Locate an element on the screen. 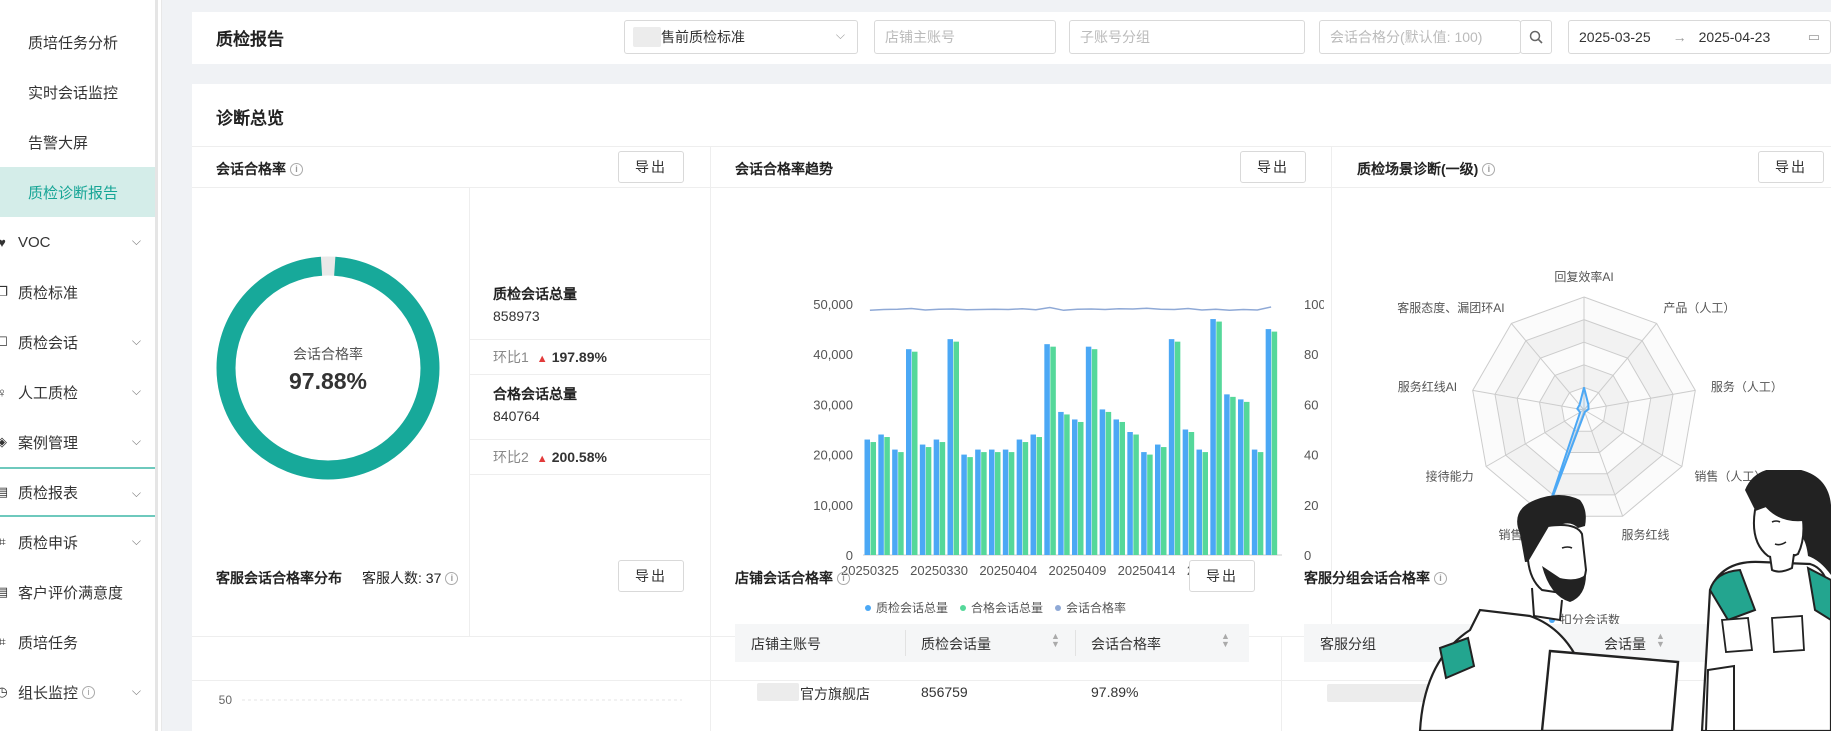 The width and height of the screenshot is (1831, 731). standard-select: 售前质检标准 ⌵ is located at coordinates (741, 37).